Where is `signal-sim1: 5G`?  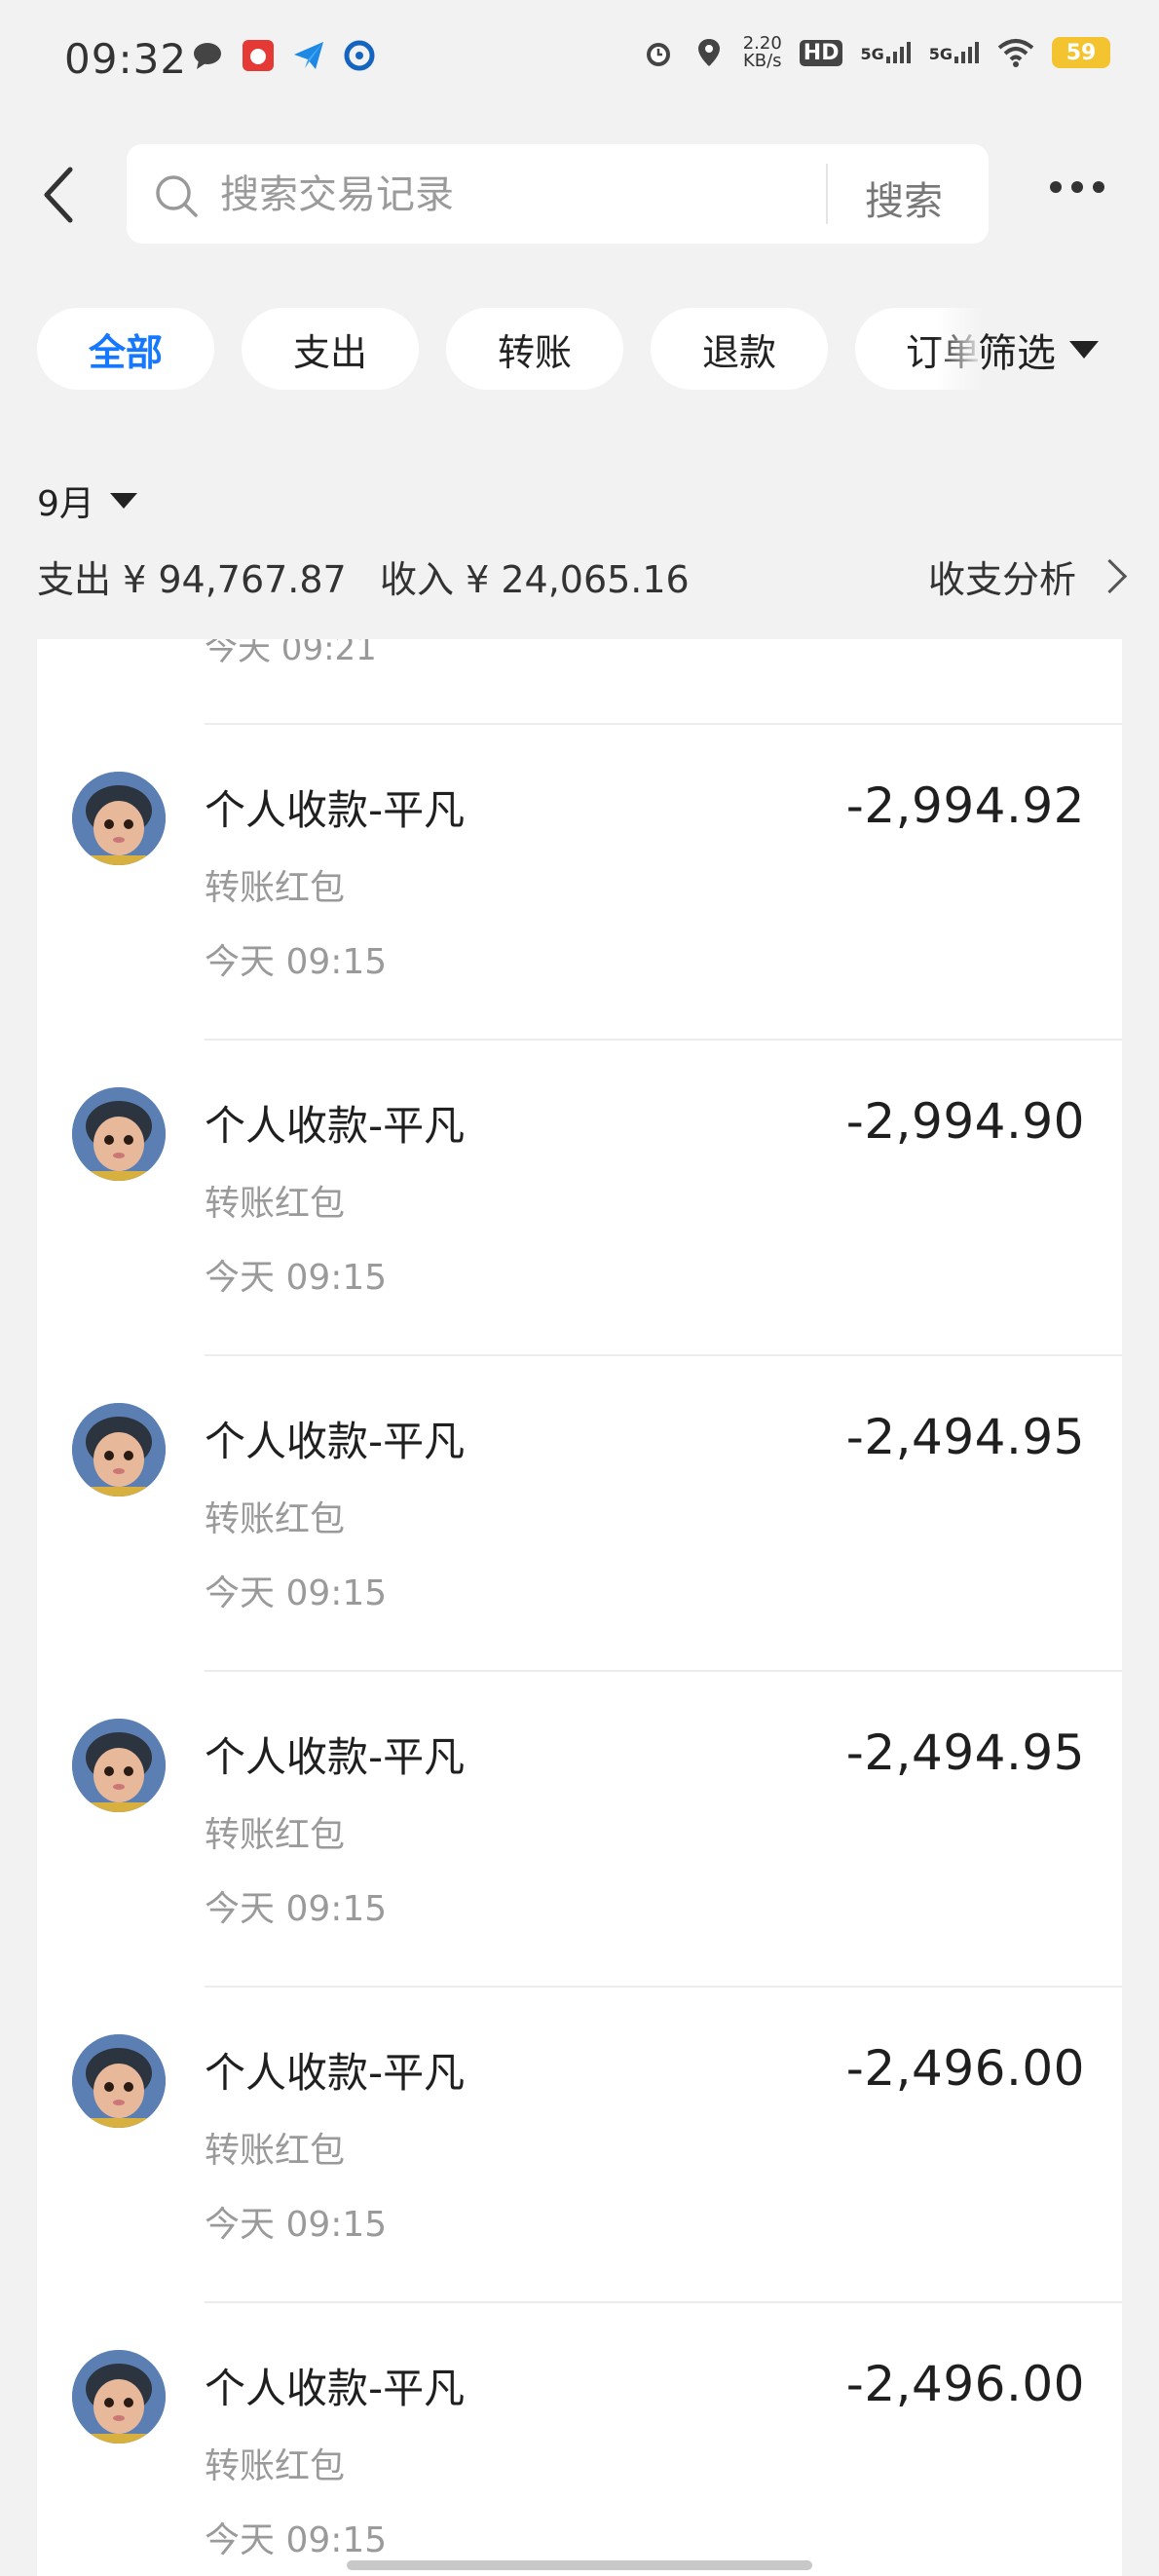 signal-sim1: 5G is located at coordinates (885, 52).